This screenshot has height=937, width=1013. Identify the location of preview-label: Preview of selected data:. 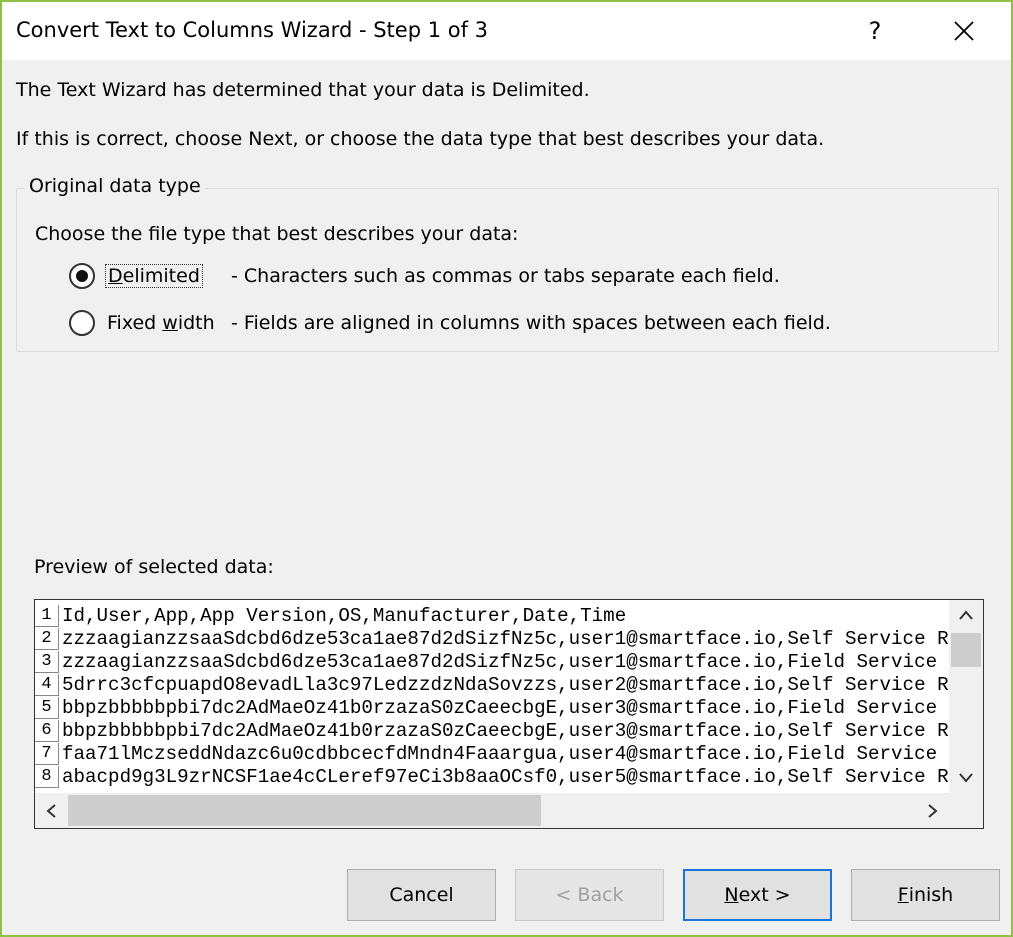
(154, 567).